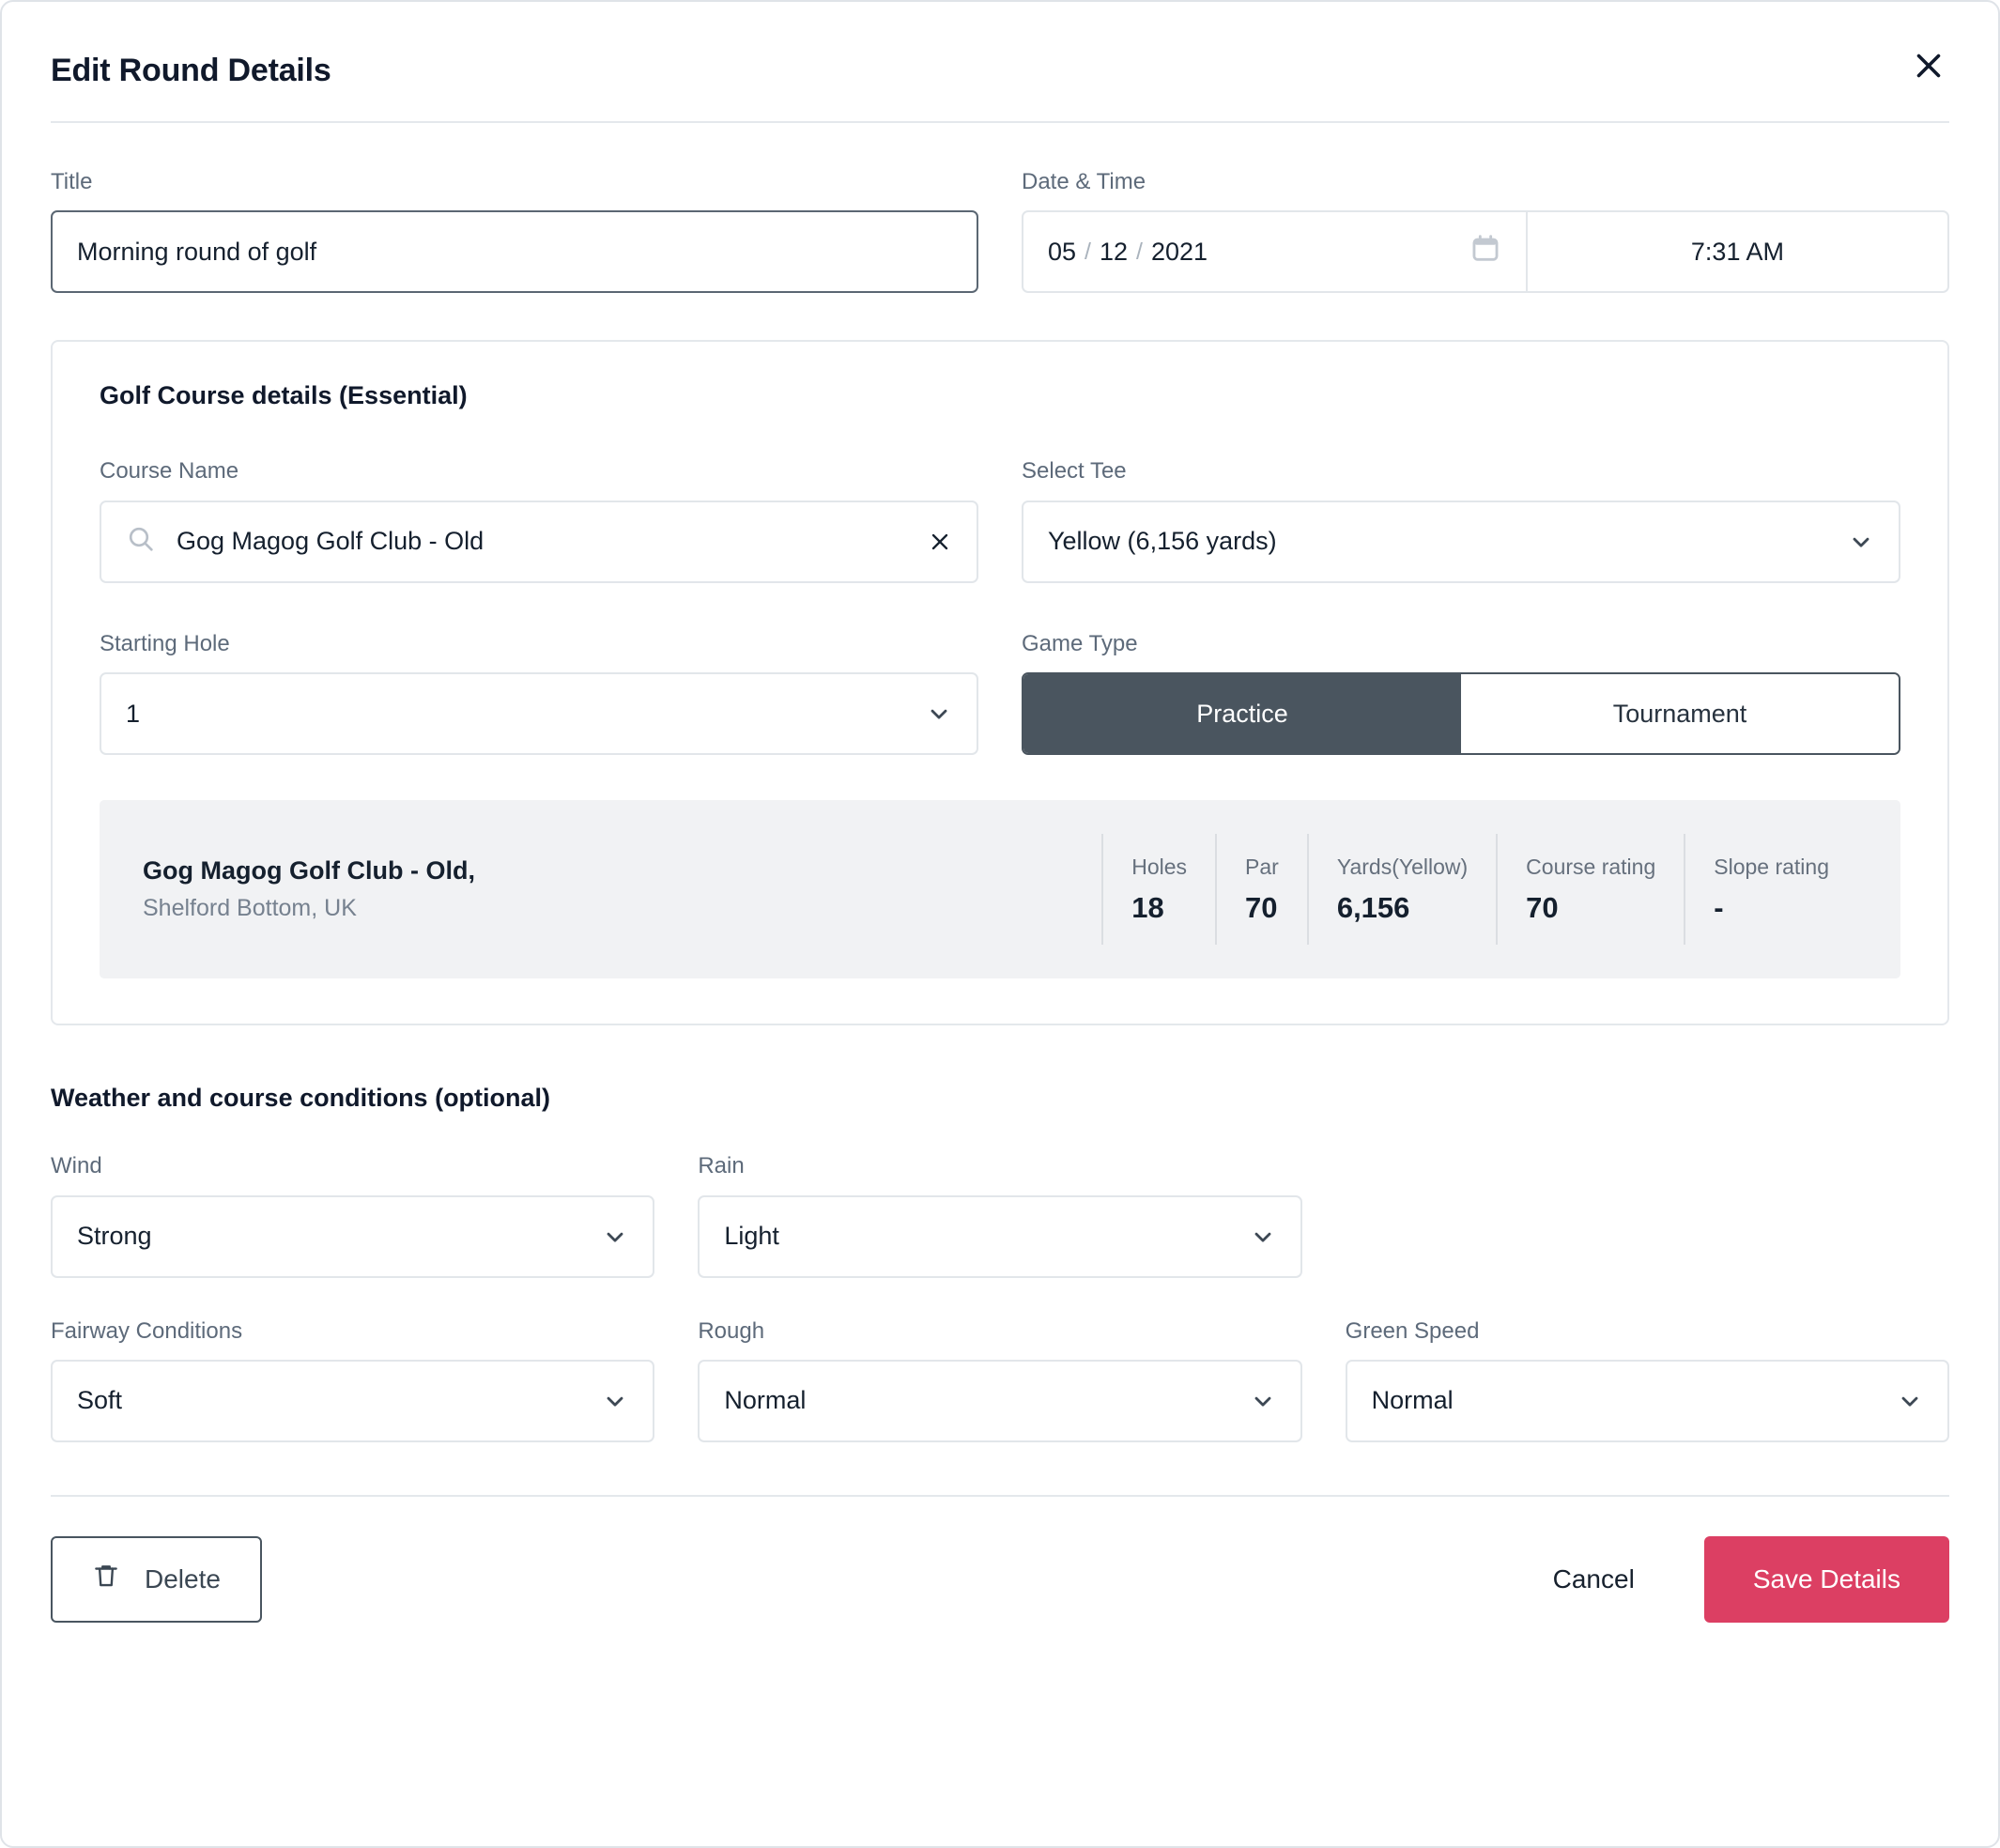 The height and width of the screenshot is (1848, 2000). What do you see at coordinates (1159, 866) in the screenshot?
I see `stat-holes-label: Holes` at bounding box center [1159, 866].